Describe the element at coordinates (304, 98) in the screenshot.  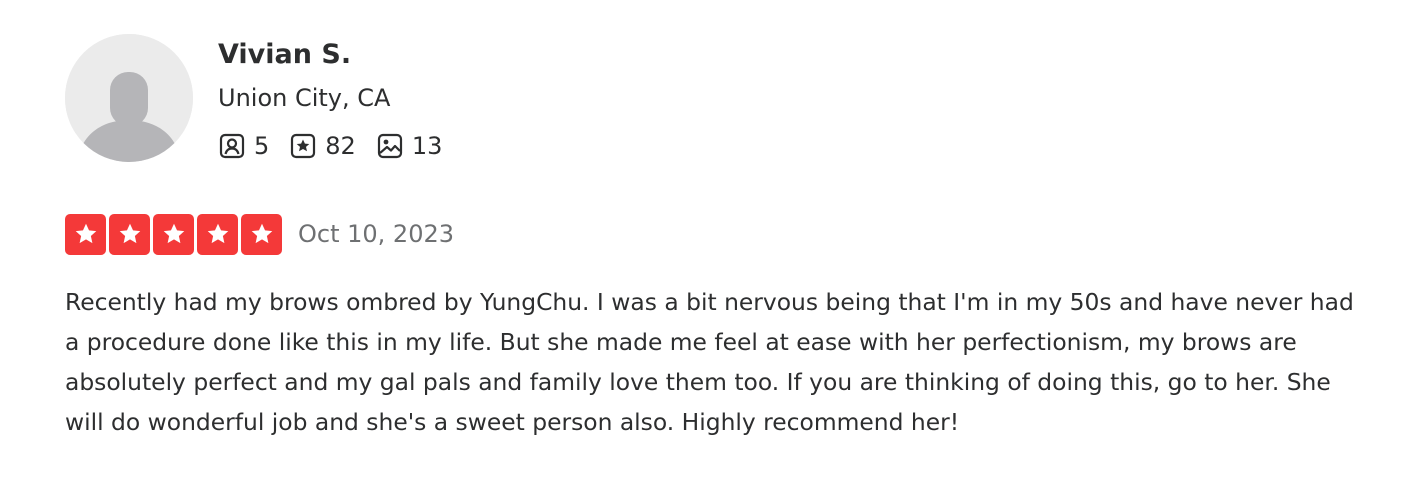
I see `user-location: Union City, CA` at that location.